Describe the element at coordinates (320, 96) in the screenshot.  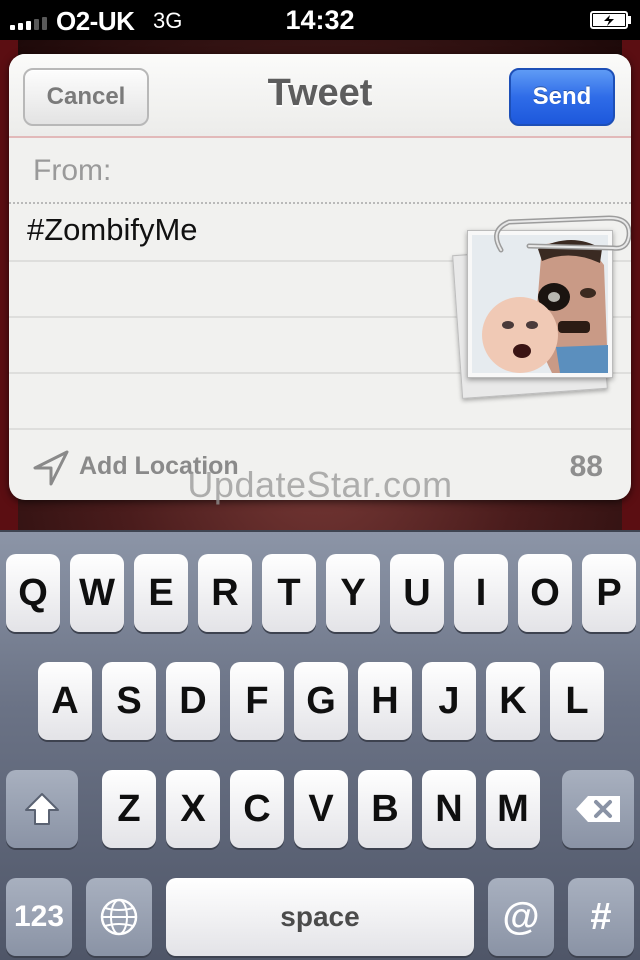
I see `sheet-header: Cancel Tweet Send` at that location.